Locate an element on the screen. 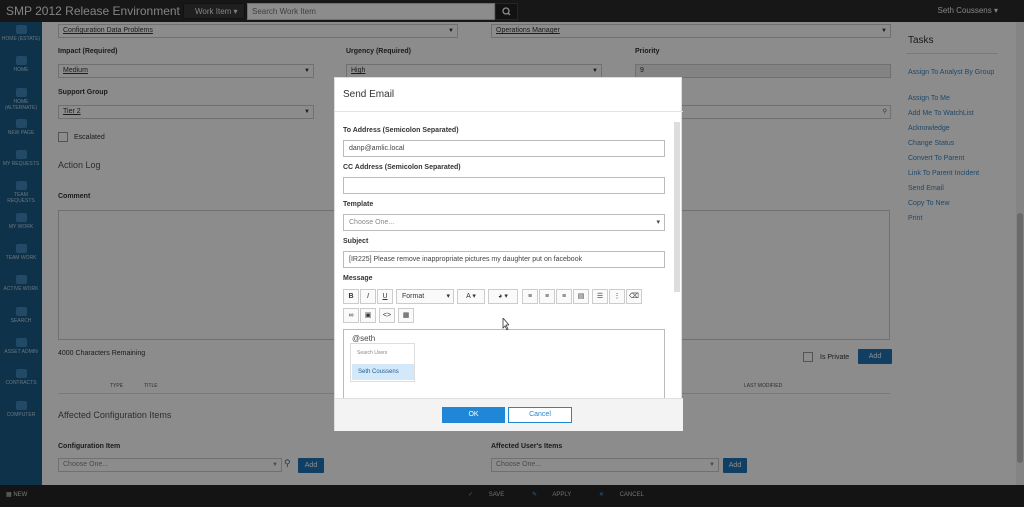 Image resolution: width=1024 pixels, height=507 pixels. font-color-button: A ▾ is located at coordinates (471, 296).